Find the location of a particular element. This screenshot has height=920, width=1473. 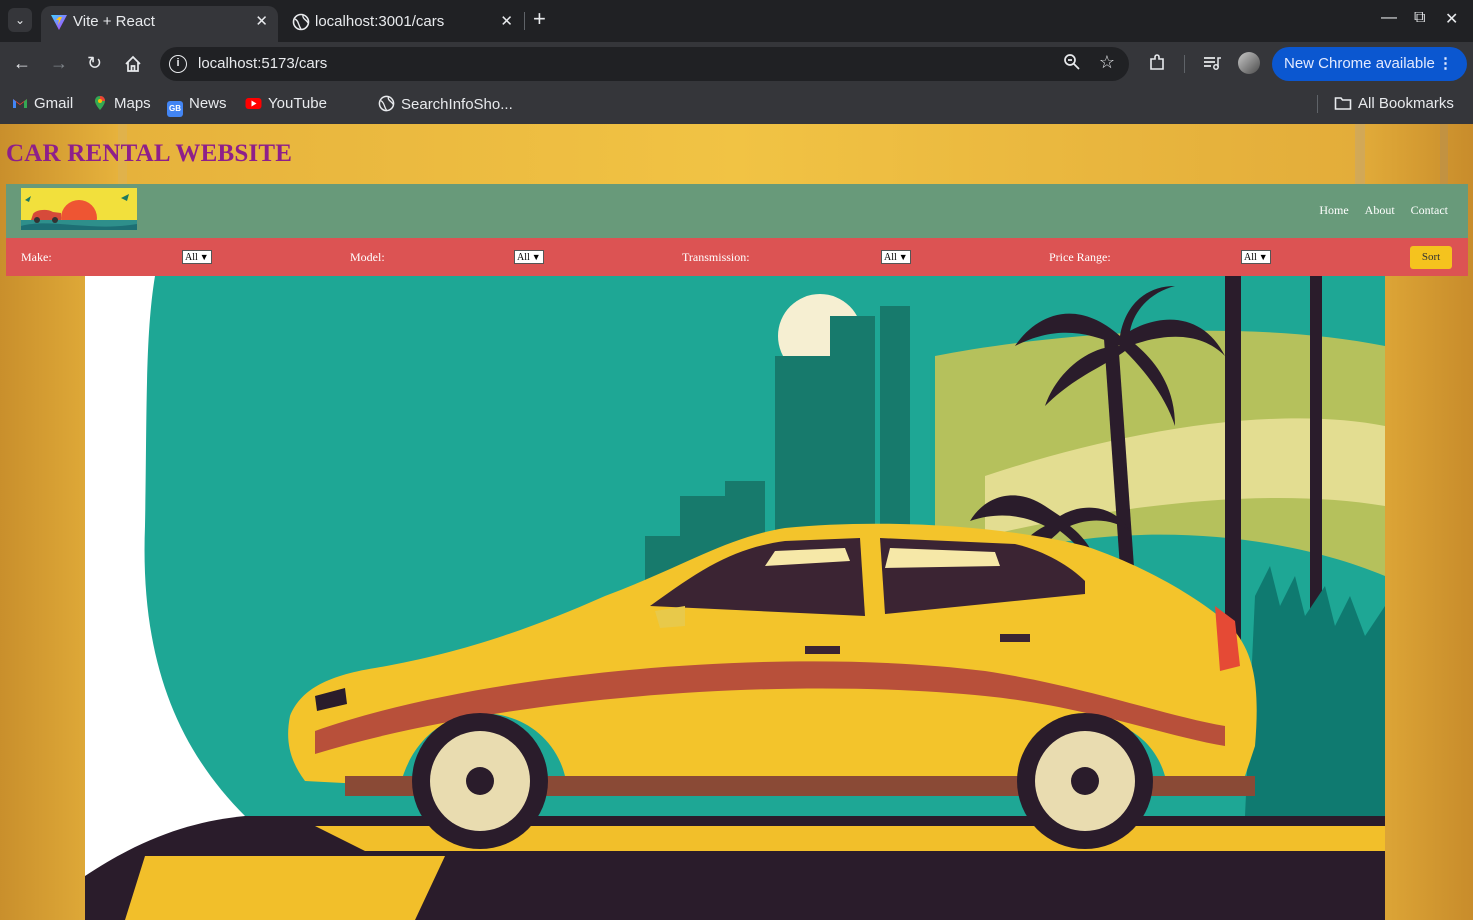

kebab-icon: ⋮ is located at coordinates (1445, 63).